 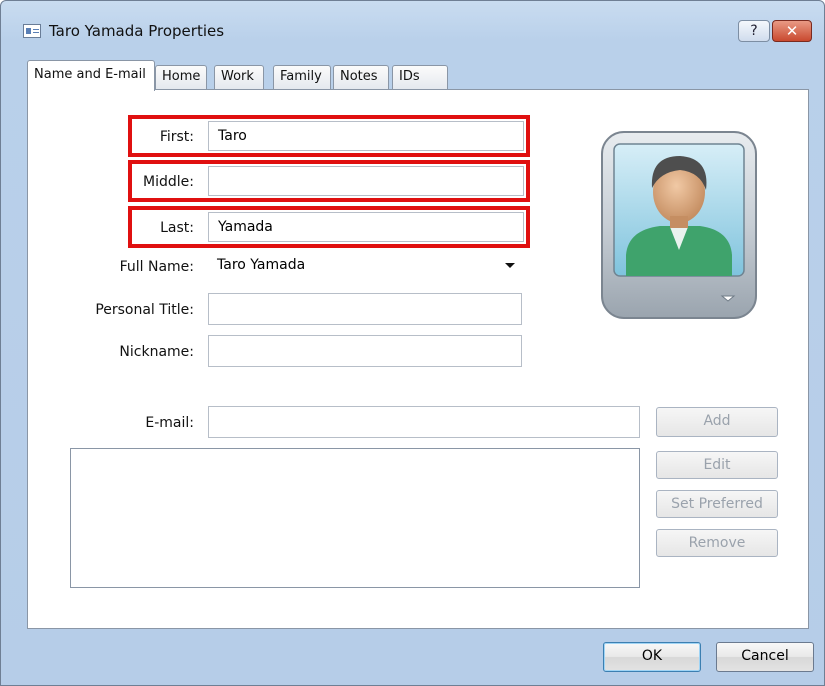 I want to click on tab-notes: Notes, so click(x=361, y=77).